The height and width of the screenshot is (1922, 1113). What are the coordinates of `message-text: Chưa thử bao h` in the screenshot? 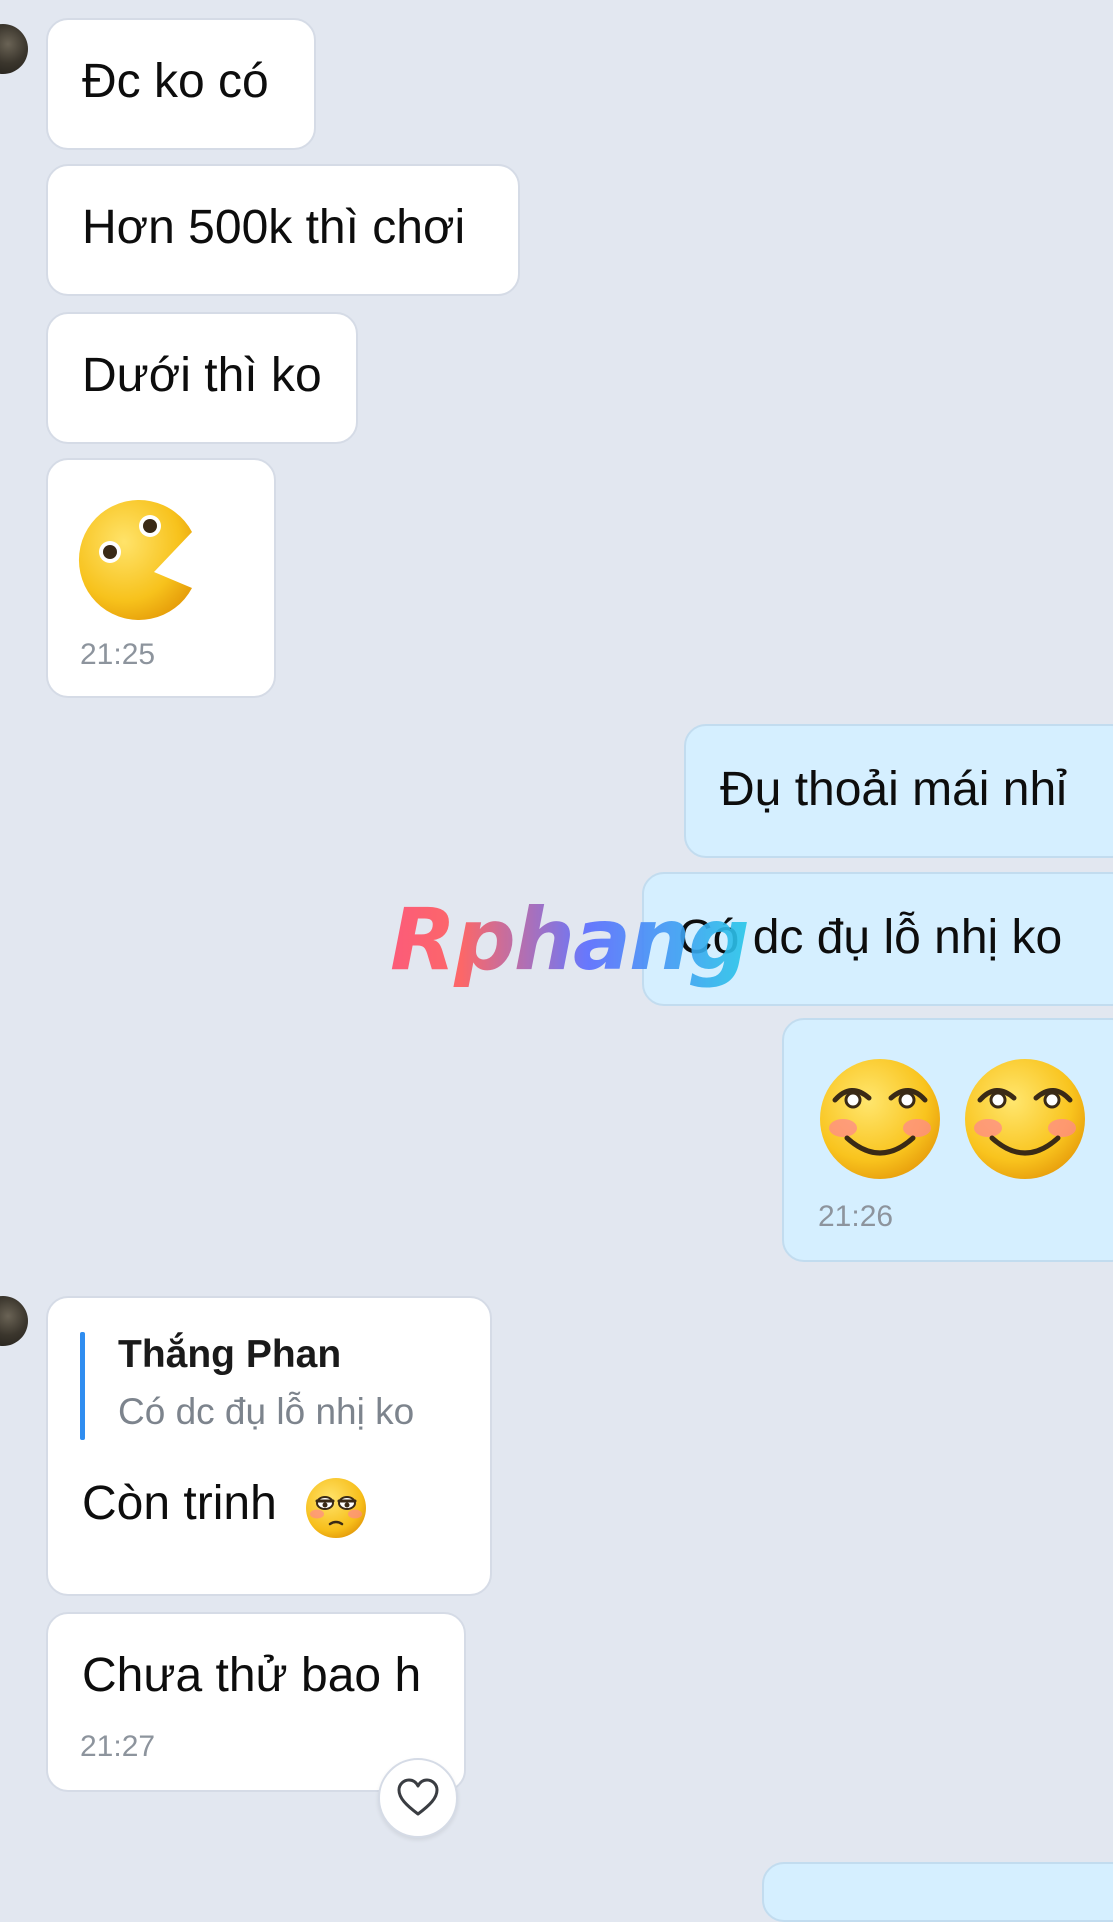 It's located at (252, 1675).